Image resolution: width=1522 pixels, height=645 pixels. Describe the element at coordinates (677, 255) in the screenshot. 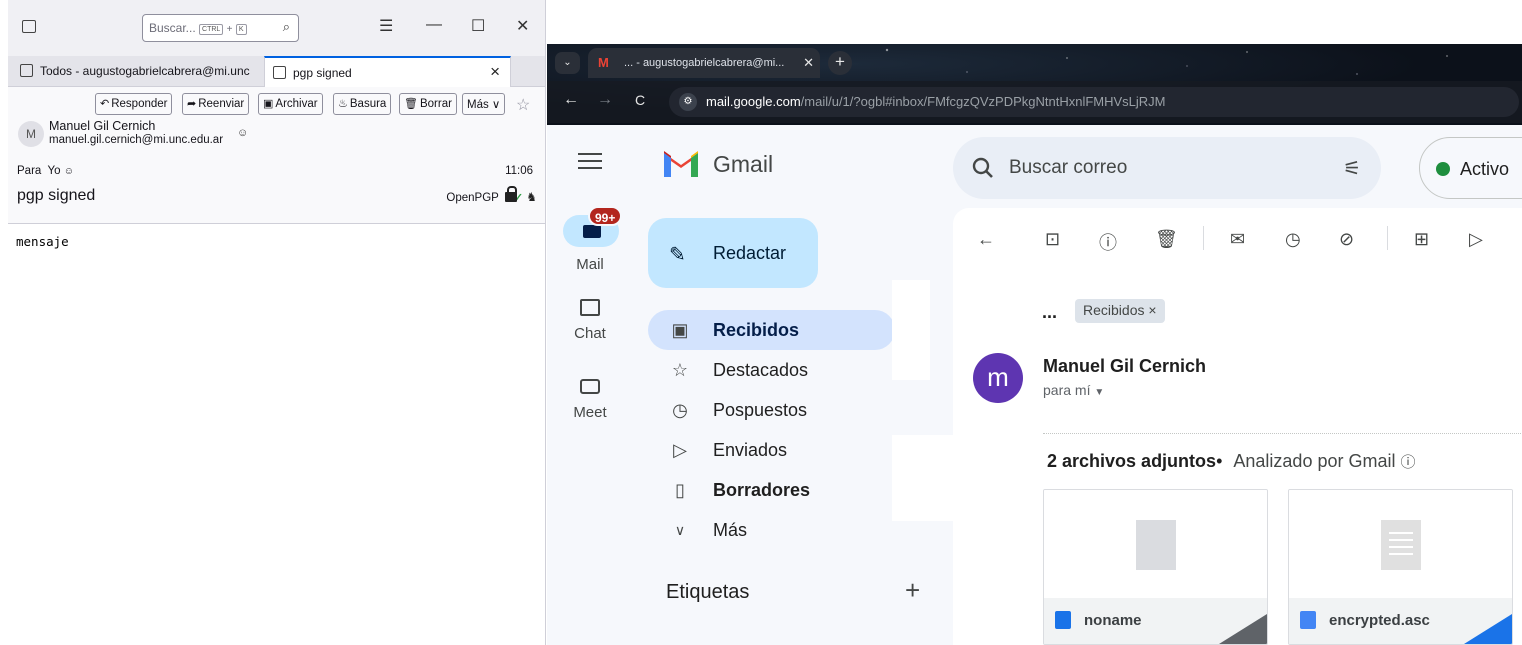

I see `pencil-icon: ✎` at that location.